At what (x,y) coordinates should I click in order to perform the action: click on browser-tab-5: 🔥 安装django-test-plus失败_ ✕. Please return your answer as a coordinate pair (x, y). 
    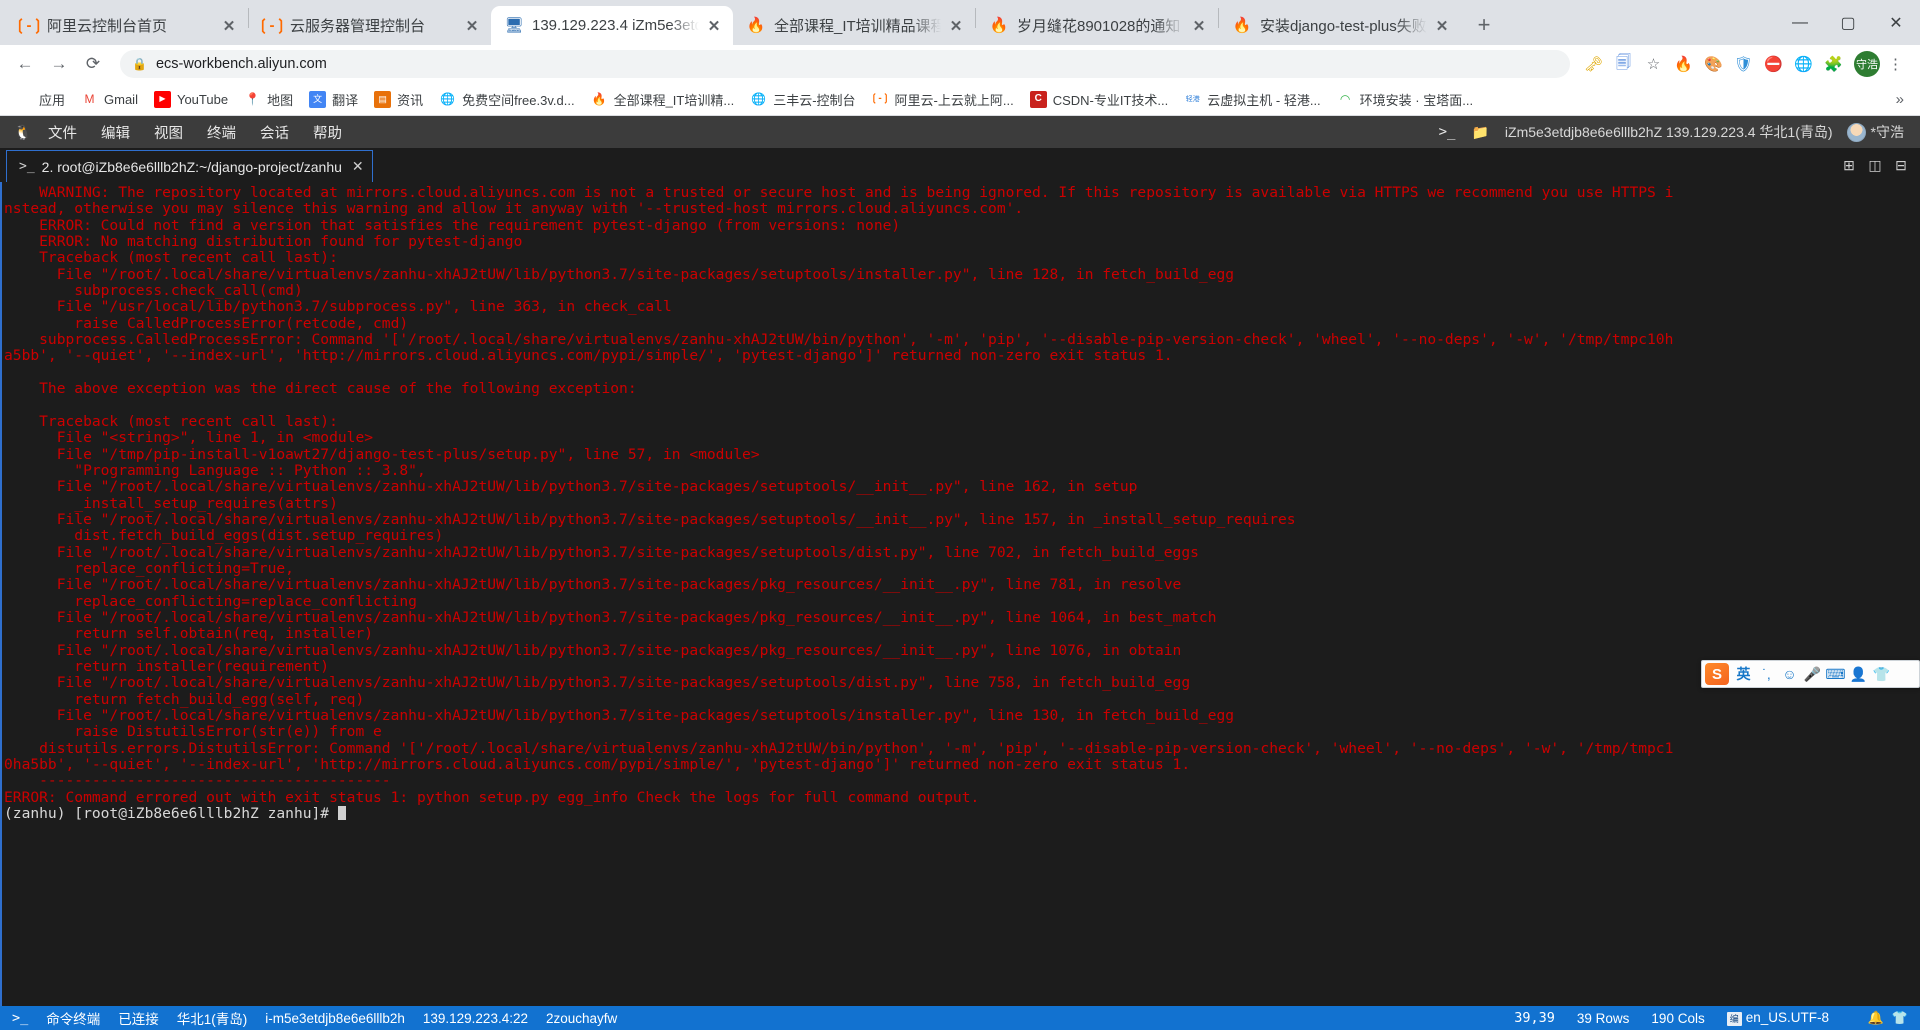
    Looking at the image, I should click on (1340, 25).